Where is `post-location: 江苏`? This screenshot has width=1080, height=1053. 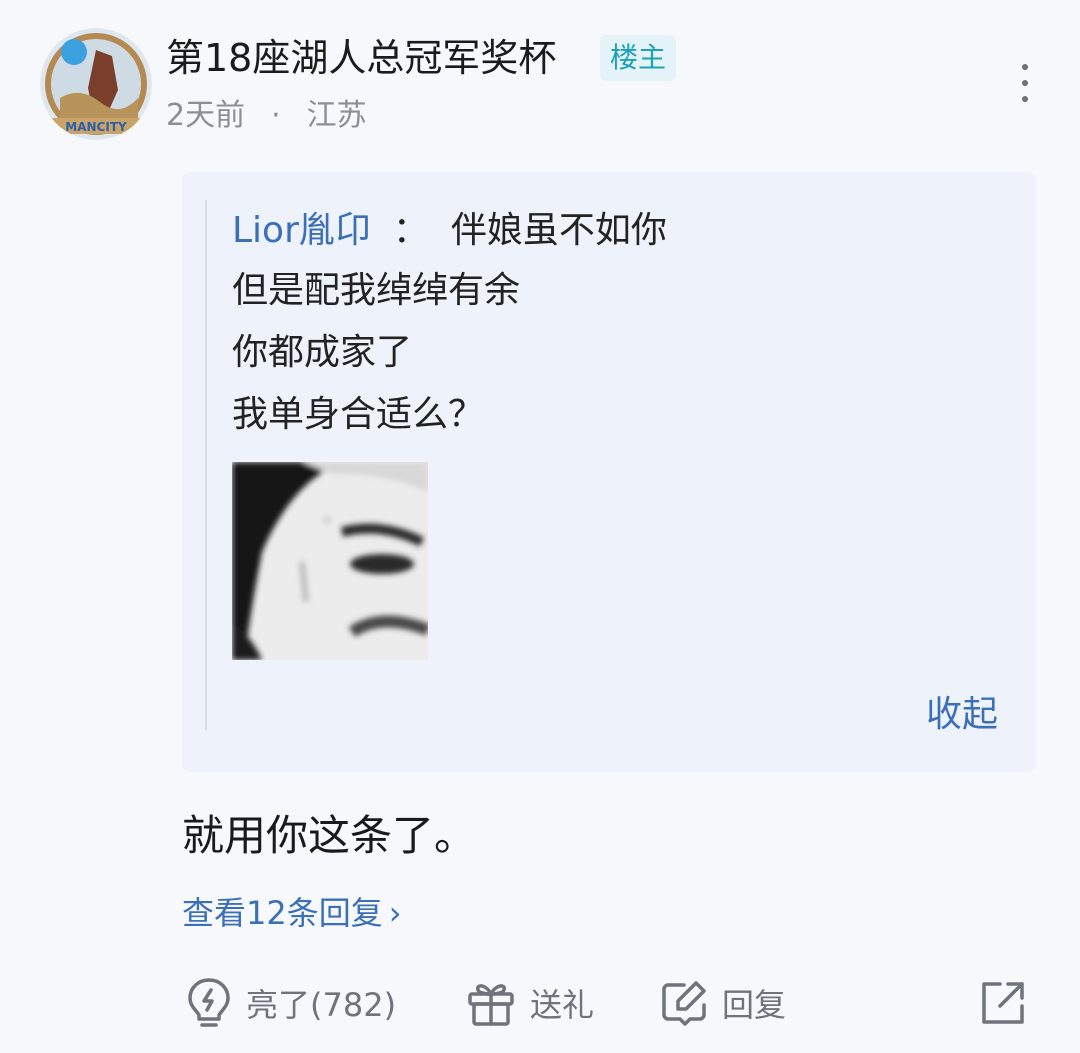
post-location: 江苏 is located at coordinates (336, 115).